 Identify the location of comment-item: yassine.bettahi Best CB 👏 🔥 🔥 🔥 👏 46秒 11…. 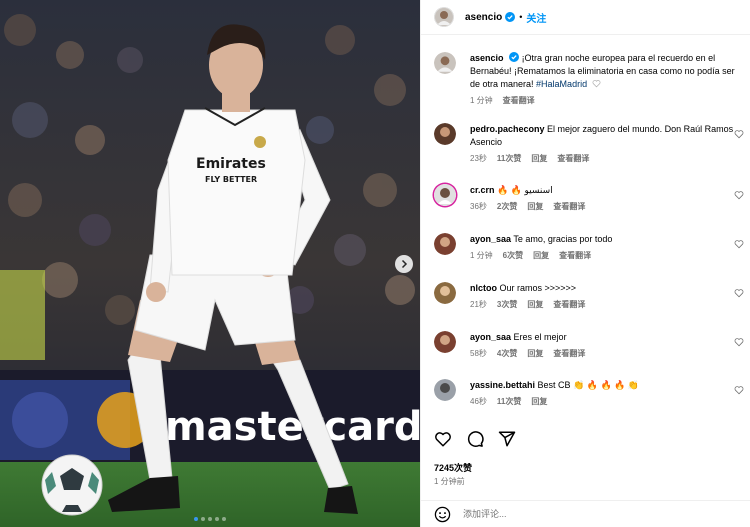
(589, 393).